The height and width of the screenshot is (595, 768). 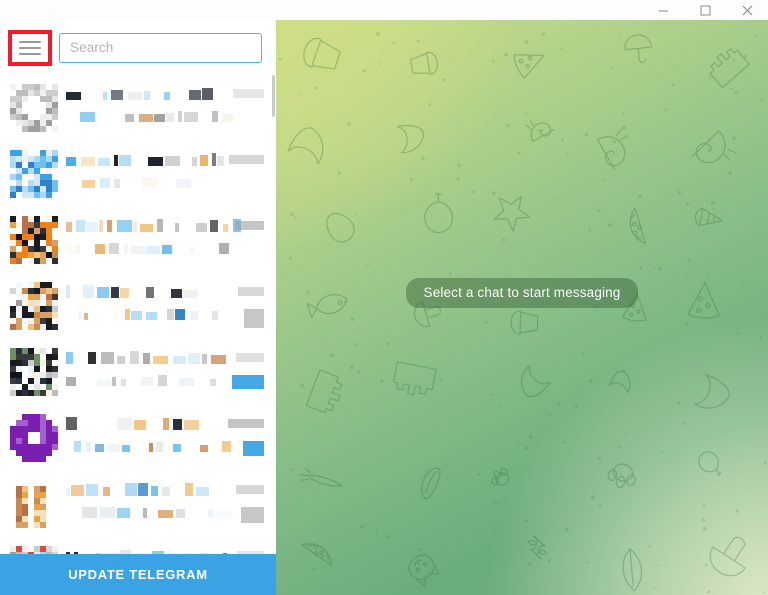 I want to click on search-input: Search, so click(x=160, y=47).